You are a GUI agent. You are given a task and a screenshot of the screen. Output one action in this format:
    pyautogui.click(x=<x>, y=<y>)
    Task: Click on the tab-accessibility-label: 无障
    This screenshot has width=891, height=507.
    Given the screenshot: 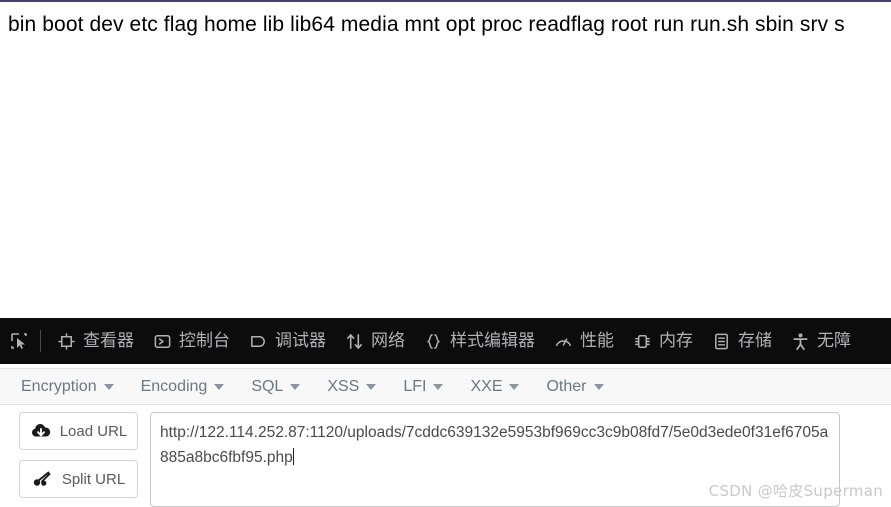 What is the action you would take?
    pyautogui.click(x=834, y=340)
    